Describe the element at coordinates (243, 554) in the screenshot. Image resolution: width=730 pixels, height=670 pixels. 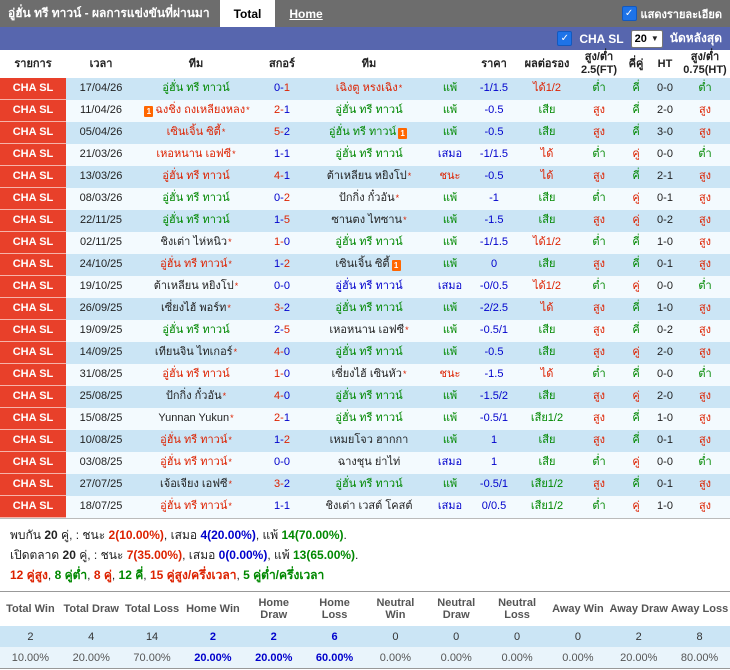
I see `summary-segment: 0(0.00%)` at that location.